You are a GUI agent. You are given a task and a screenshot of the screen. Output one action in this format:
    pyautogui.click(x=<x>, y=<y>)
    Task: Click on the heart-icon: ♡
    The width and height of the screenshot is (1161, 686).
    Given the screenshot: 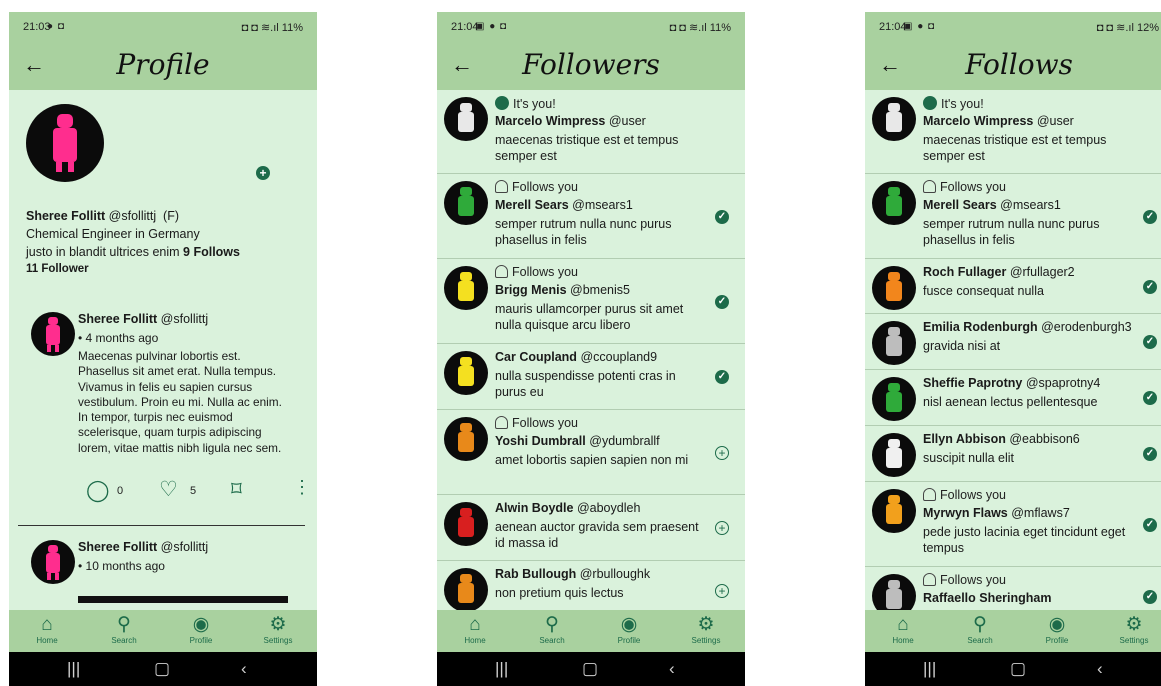 What is the action you would take?
    pyautogui.click(x=168, y=489)
    